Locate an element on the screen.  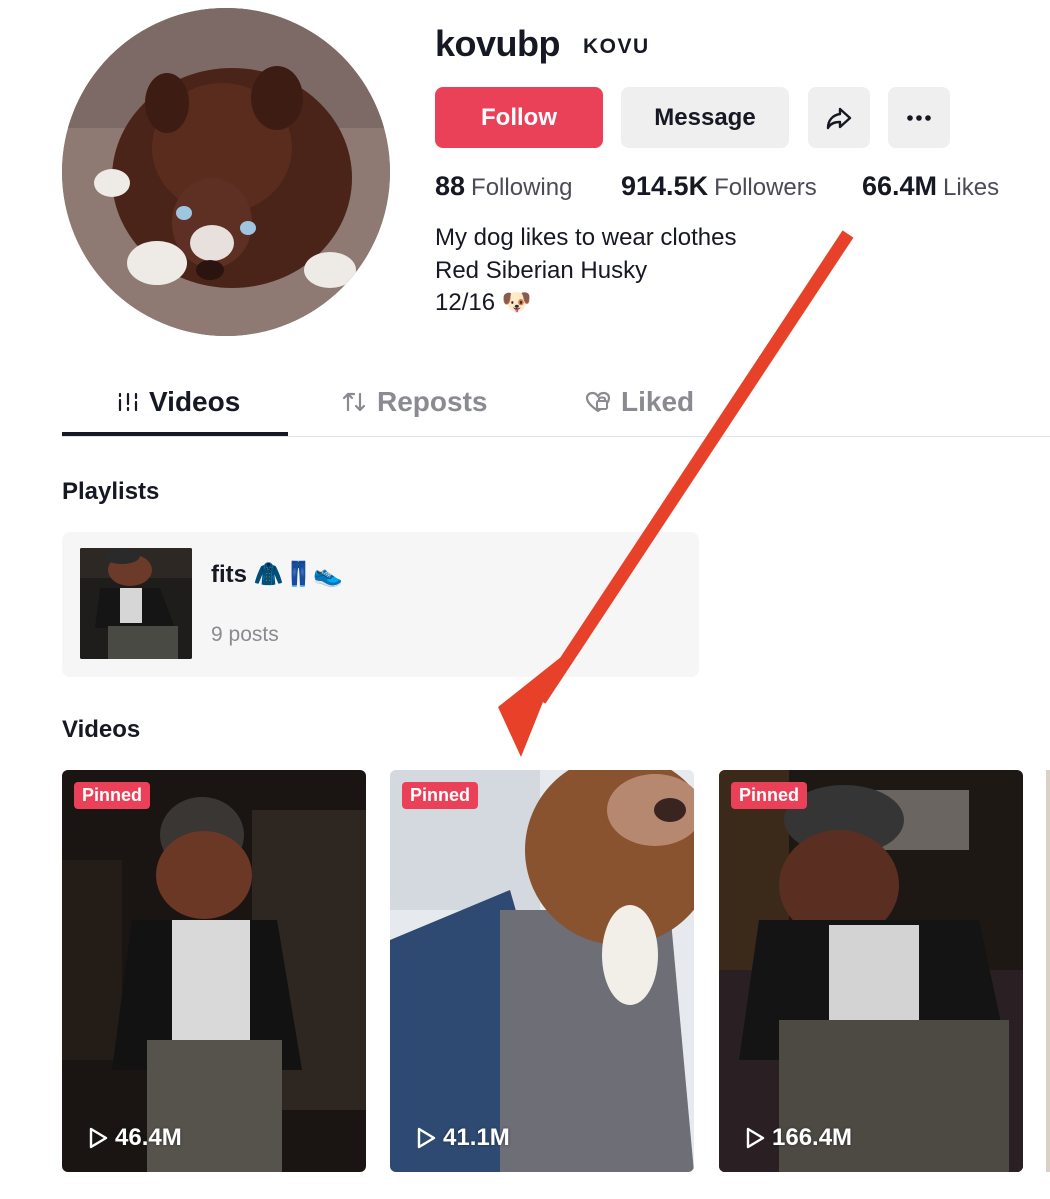
followers-count: 914.5K is located at coordinates (665, 186).